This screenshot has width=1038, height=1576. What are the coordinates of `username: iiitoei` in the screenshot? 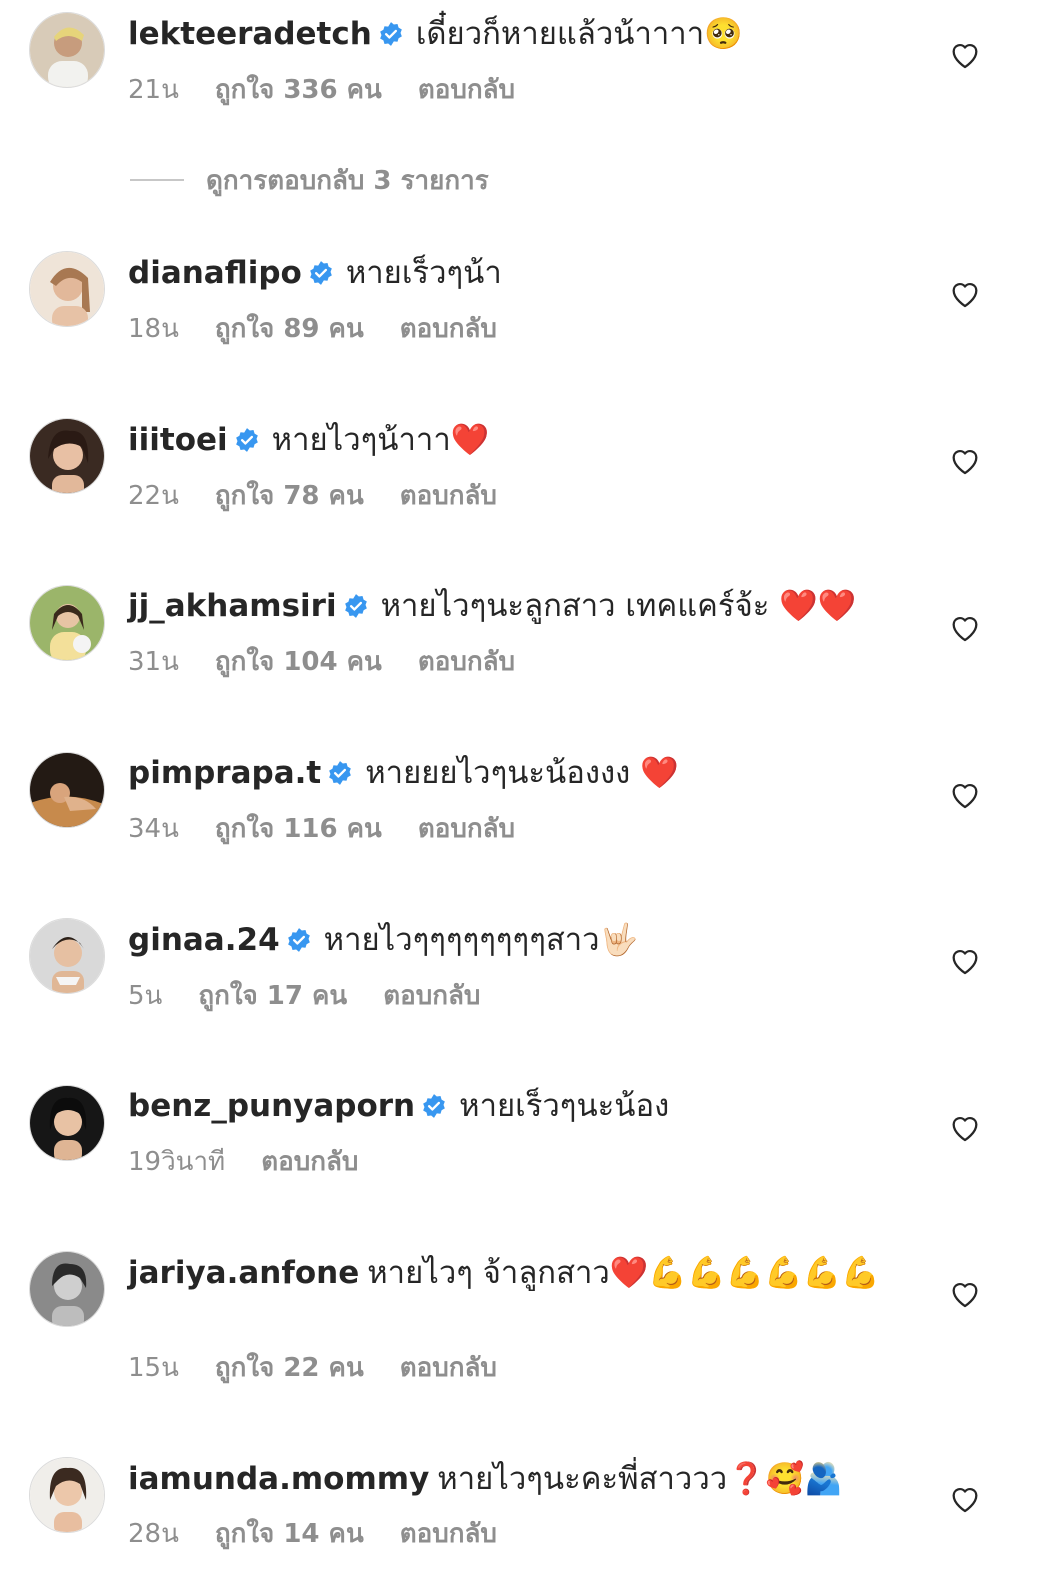 It's located at (178, 440).